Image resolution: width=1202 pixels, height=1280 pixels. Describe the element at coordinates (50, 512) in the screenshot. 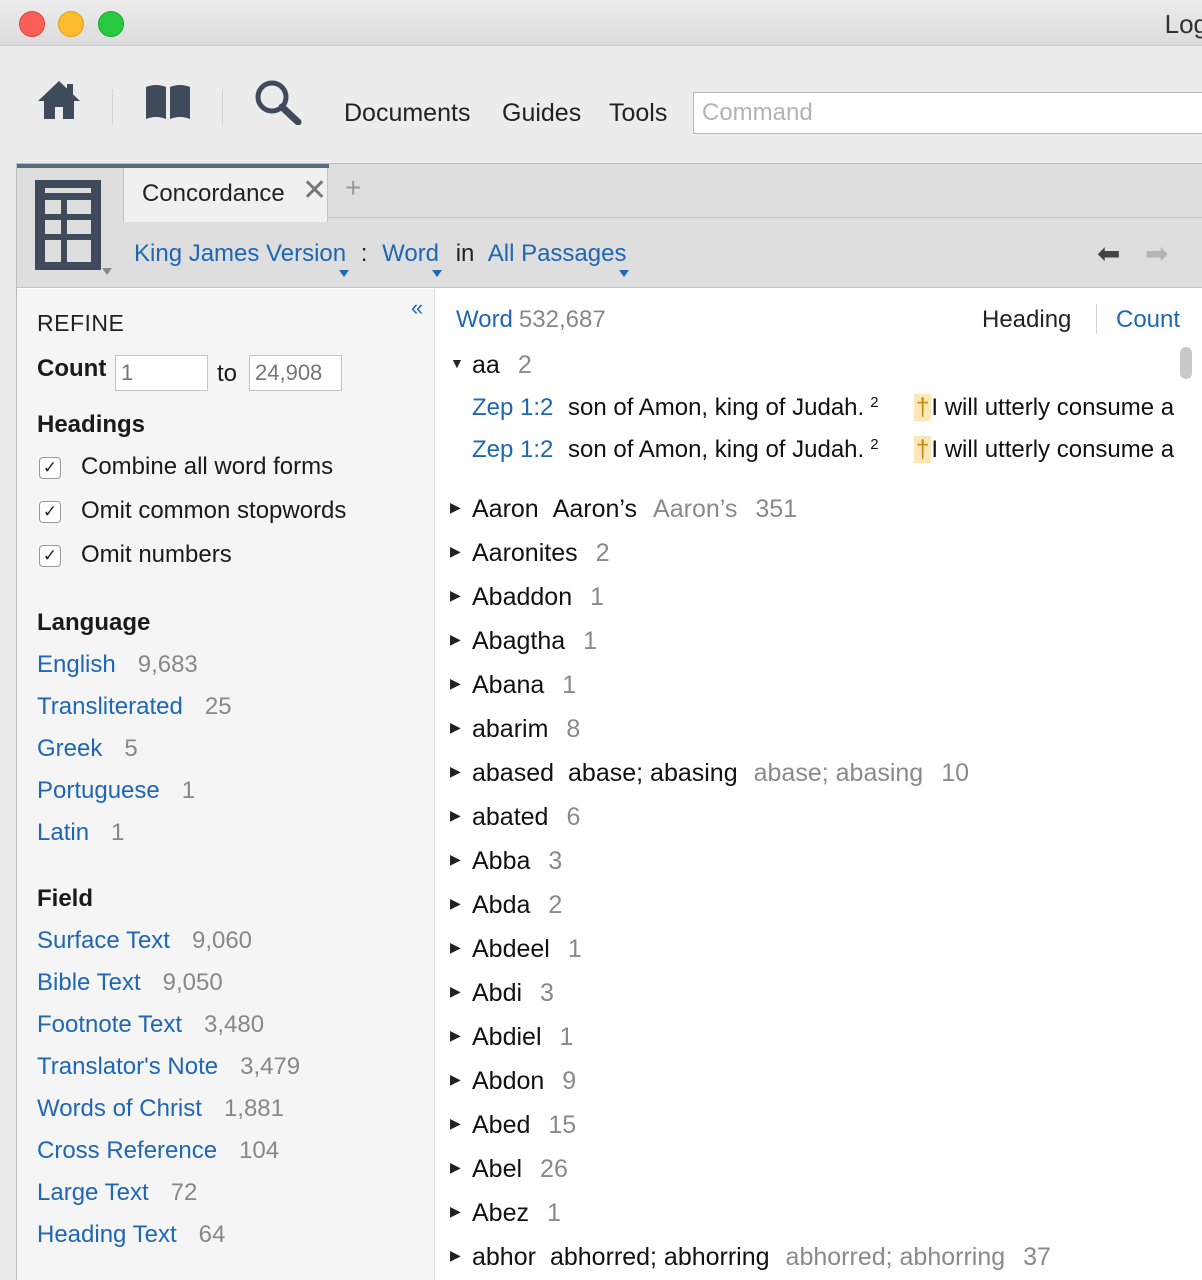

I see `omit-stopwords-checkbox: ✓` at that location.